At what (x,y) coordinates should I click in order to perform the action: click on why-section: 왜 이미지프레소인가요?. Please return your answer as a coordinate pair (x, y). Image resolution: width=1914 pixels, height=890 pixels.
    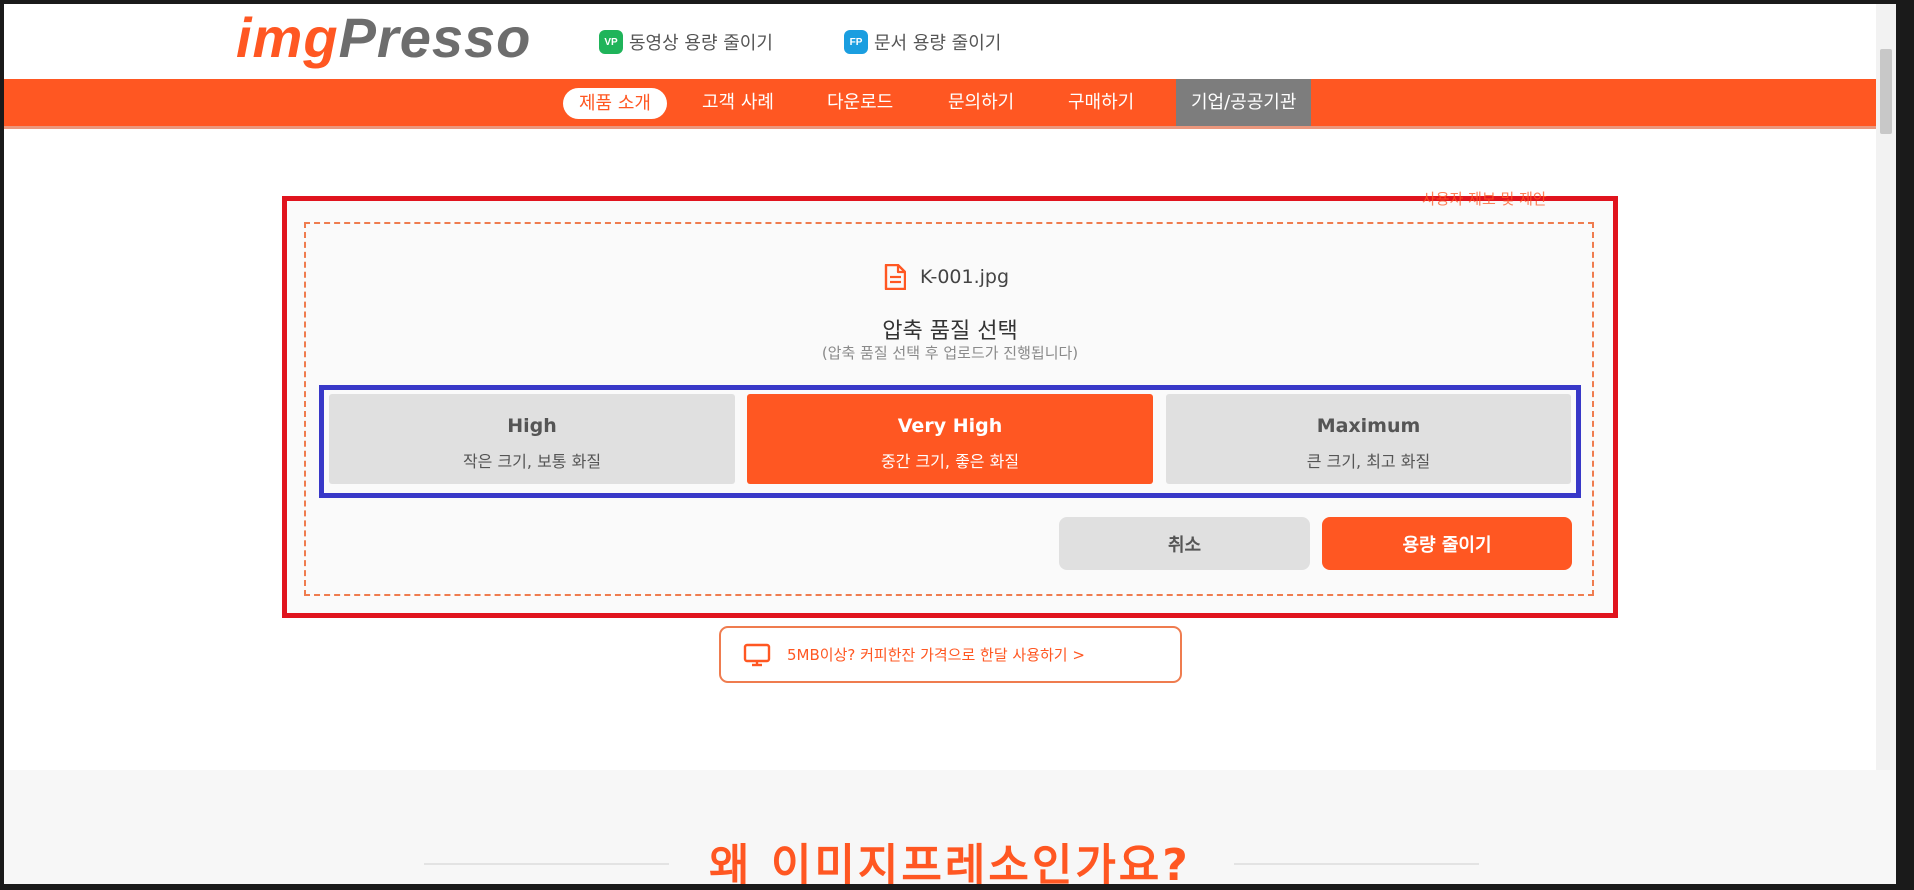
    Looking at the image, I should click on (950, 827).